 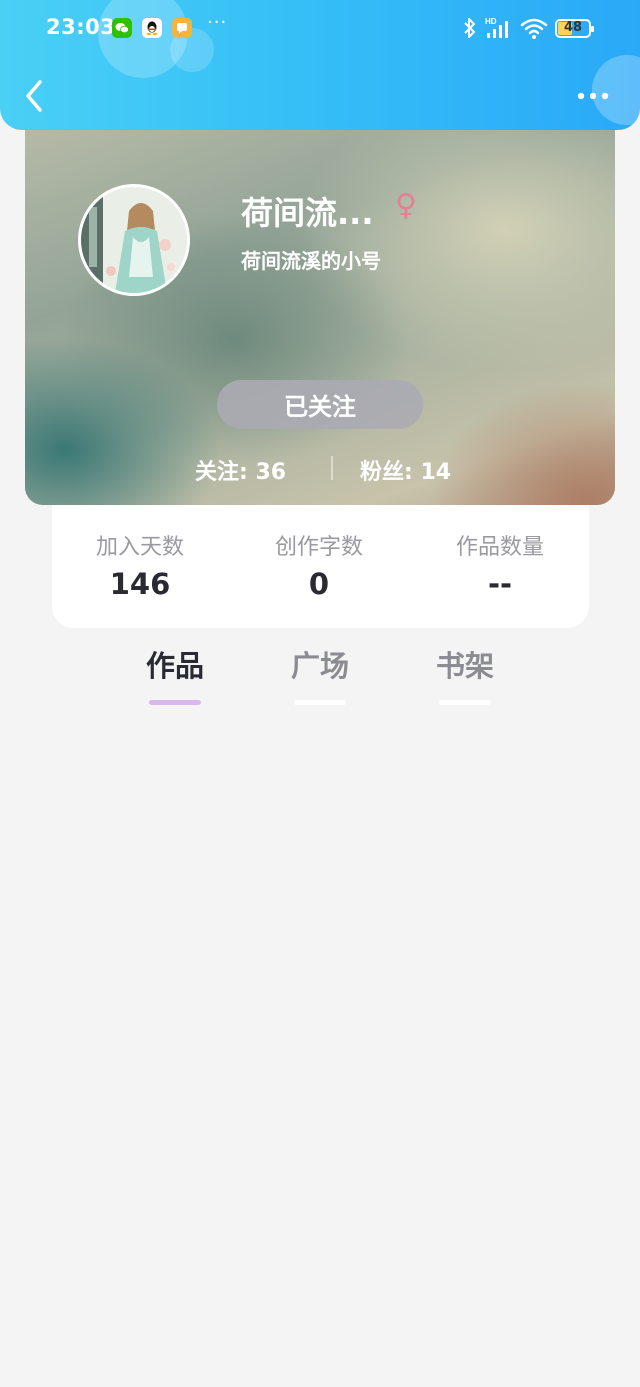 I want to click on battery-indicator: 48, so click(x=574, y=28).